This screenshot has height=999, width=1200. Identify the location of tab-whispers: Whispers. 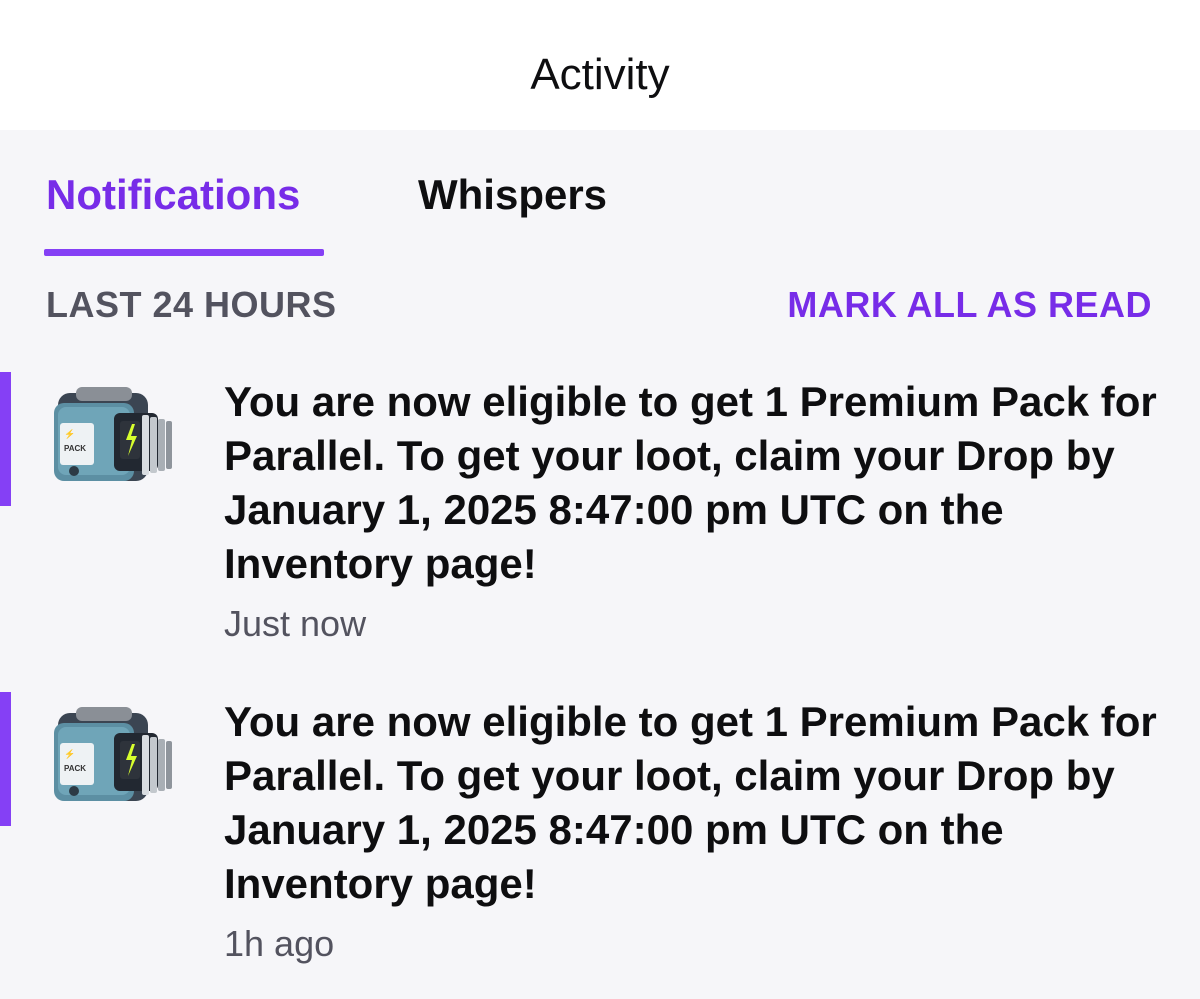
(512, 195).